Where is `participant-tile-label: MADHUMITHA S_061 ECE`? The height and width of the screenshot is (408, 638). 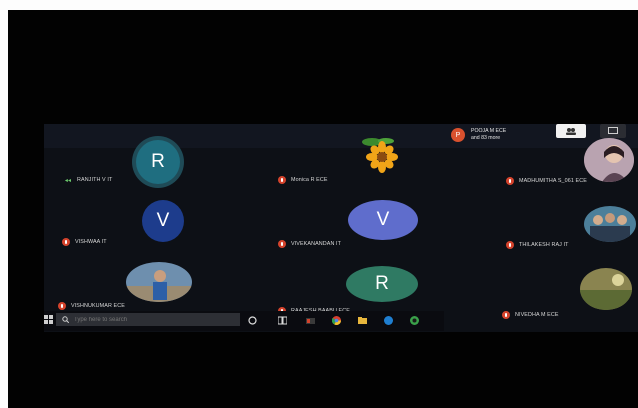 participant-tile-label: MADHUMITHA S_061 ECE is located at coordinates (546, 181).